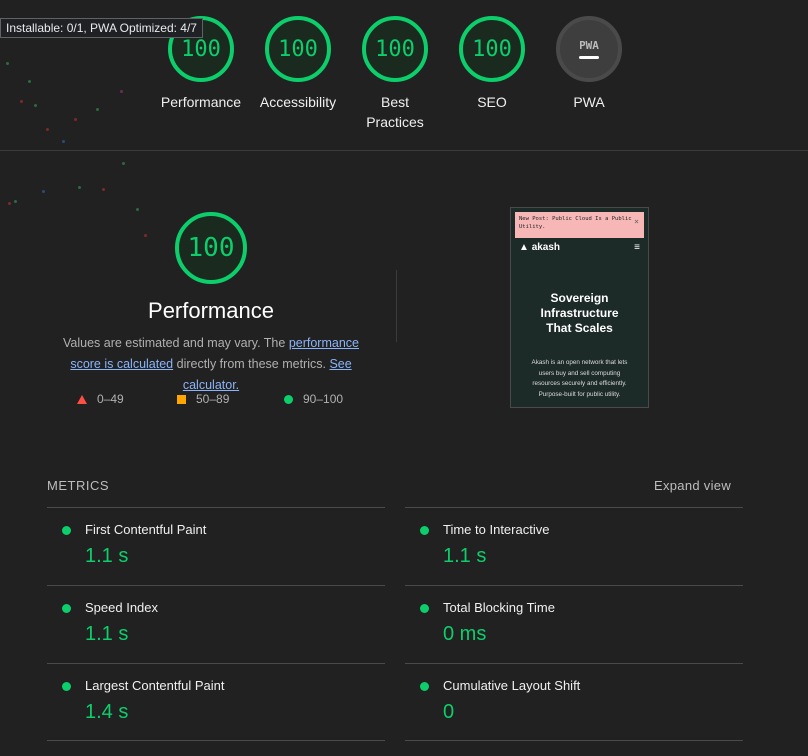  Describe the element at coordinates (449, 712) in the screenshot. I see `metric-value: 0` at that location.